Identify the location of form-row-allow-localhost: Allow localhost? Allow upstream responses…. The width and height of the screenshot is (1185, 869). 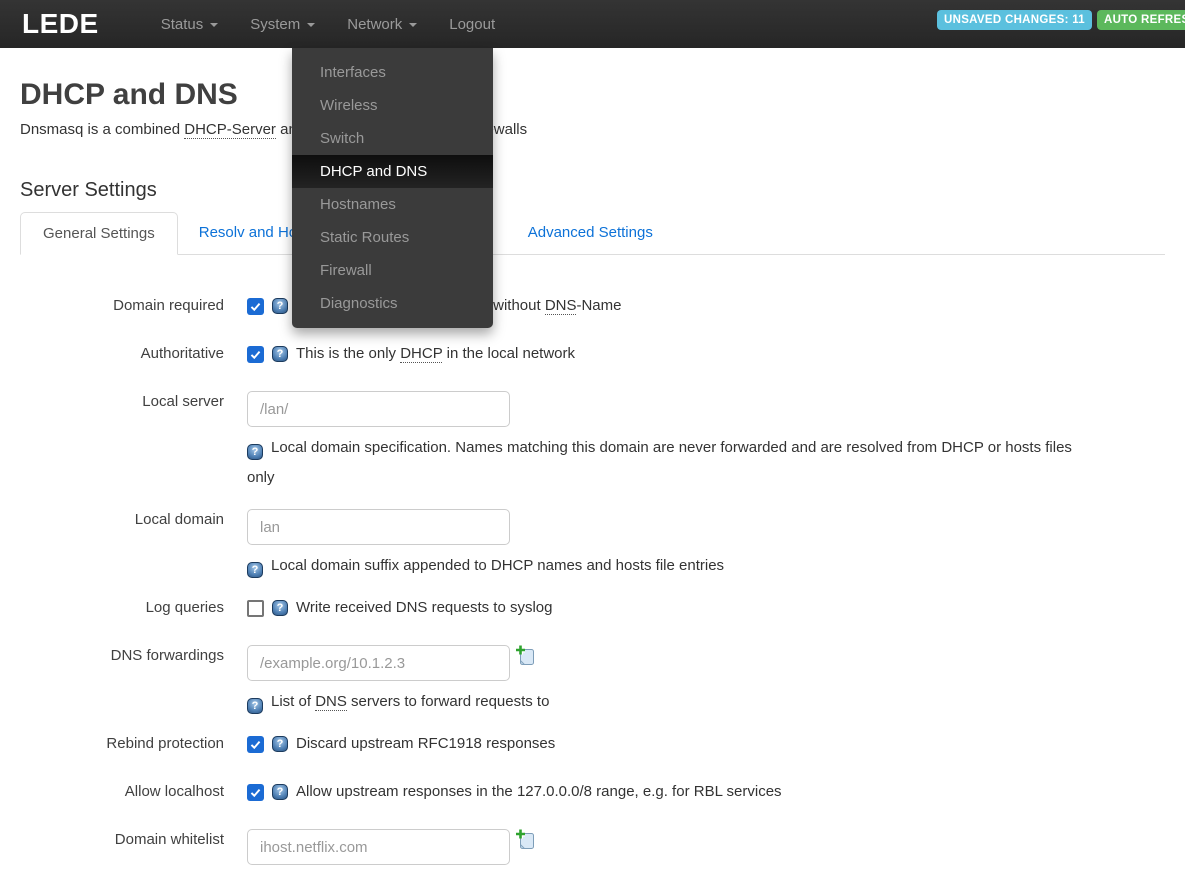
(592, 792).